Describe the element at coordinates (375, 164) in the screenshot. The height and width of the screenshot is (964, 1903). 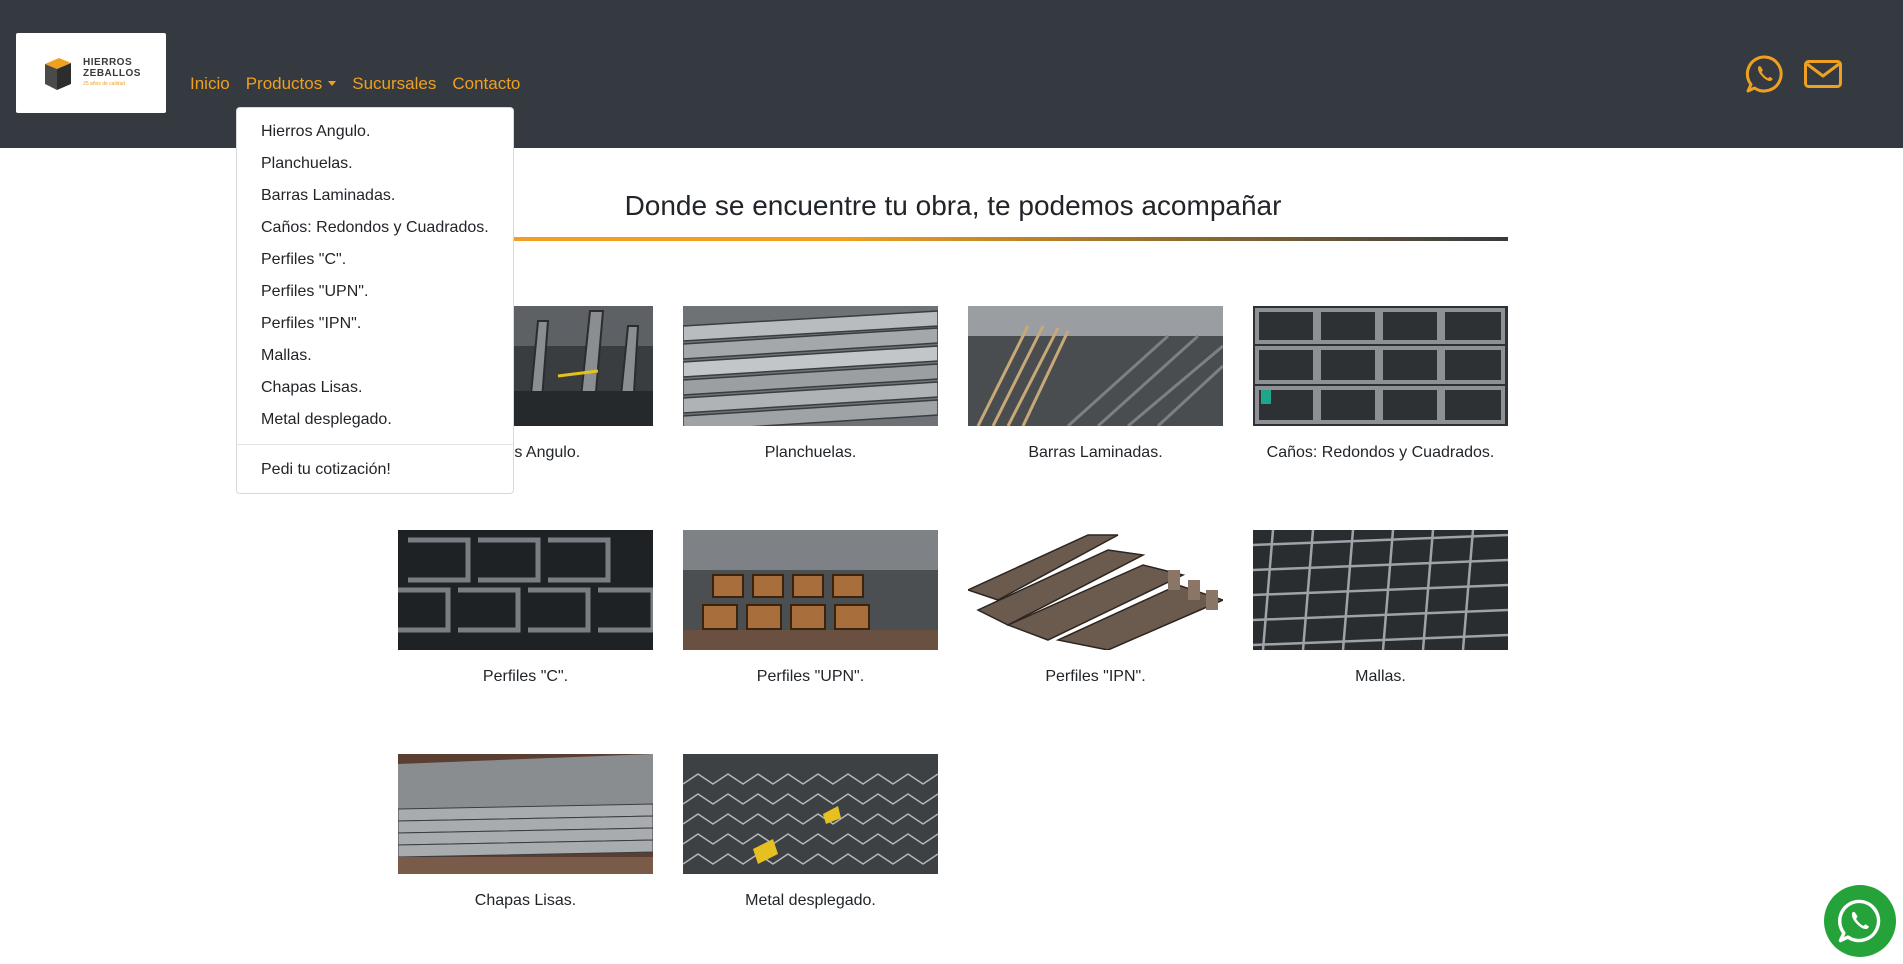
I see `dropdown-item-planchuelas: Planchuelas.` at that location.